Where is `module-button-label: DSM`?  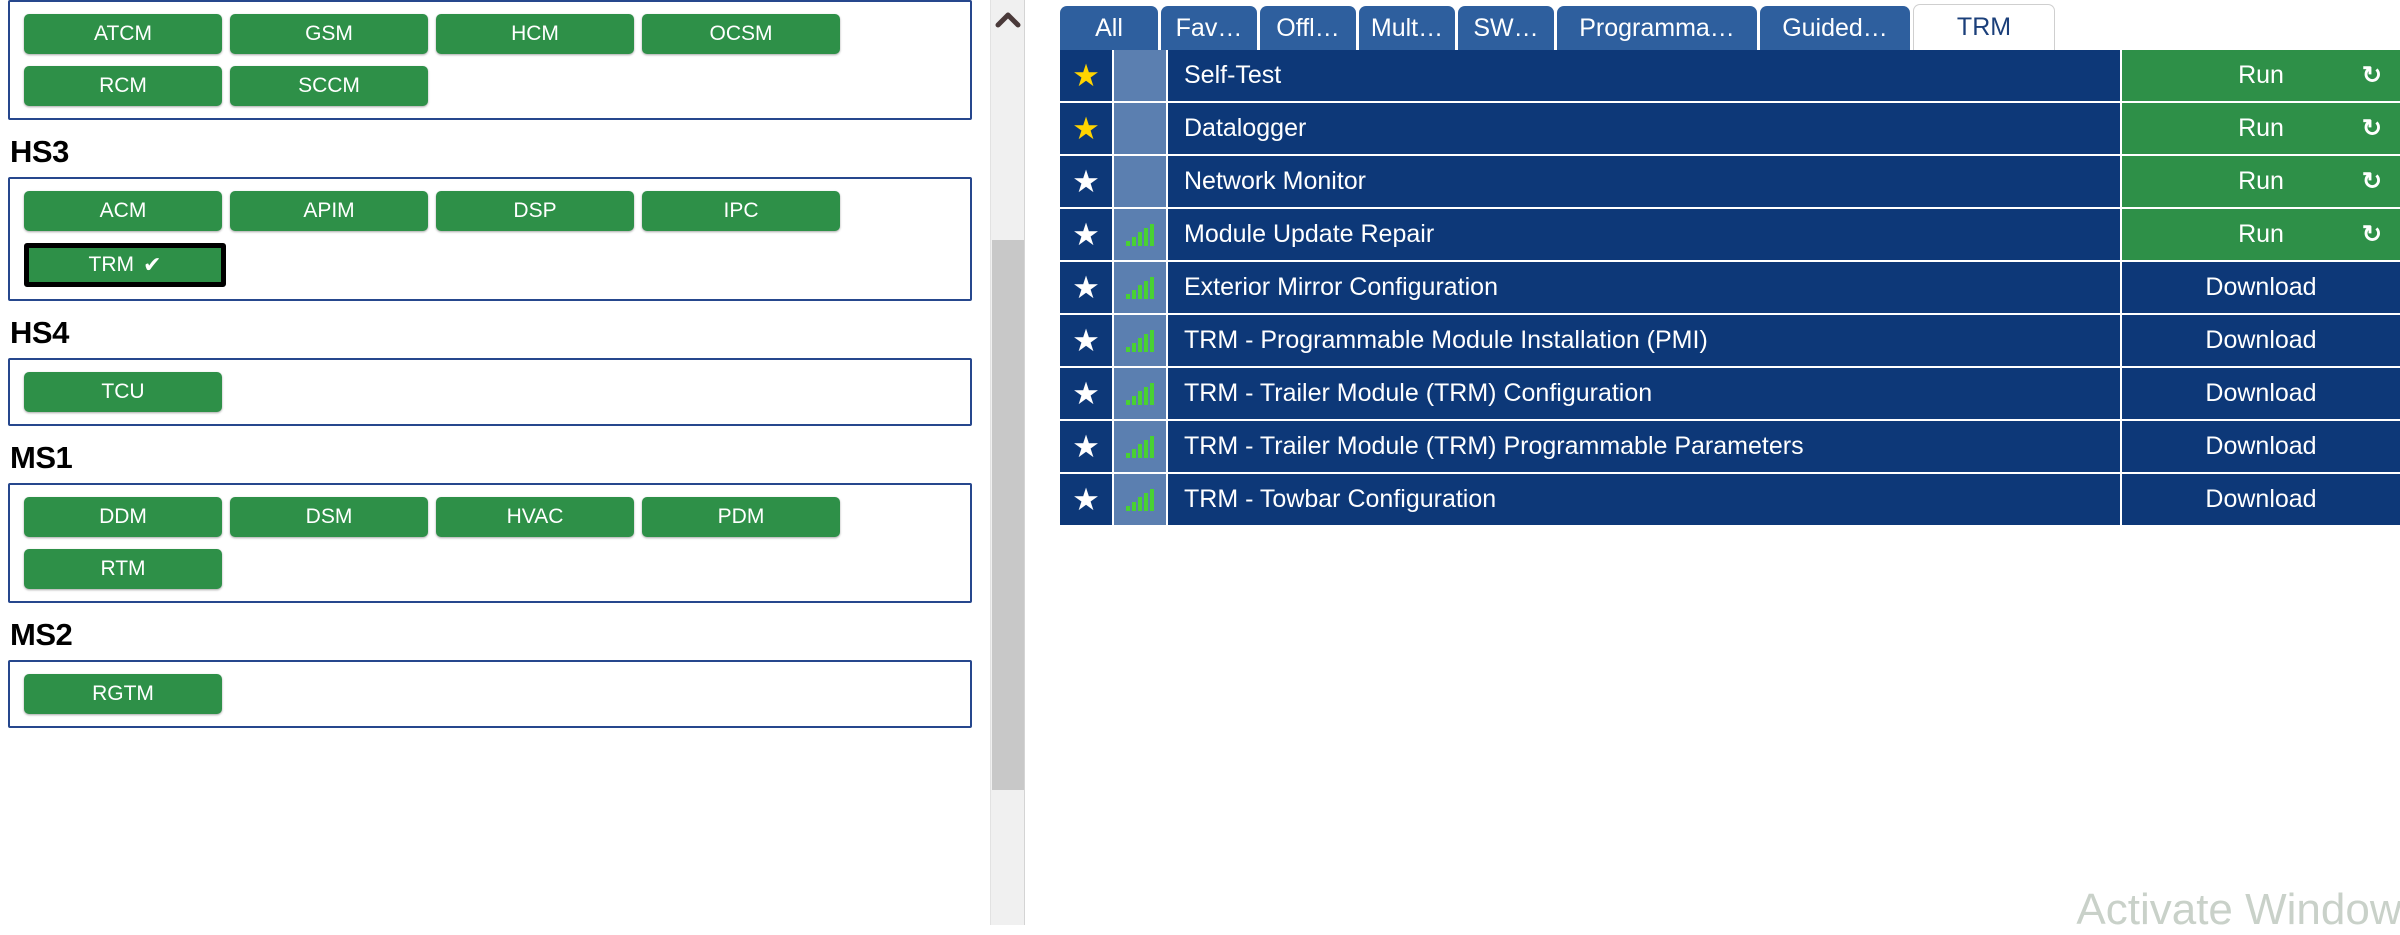 module-button-label: DSM is located at coordinates (329, 516).